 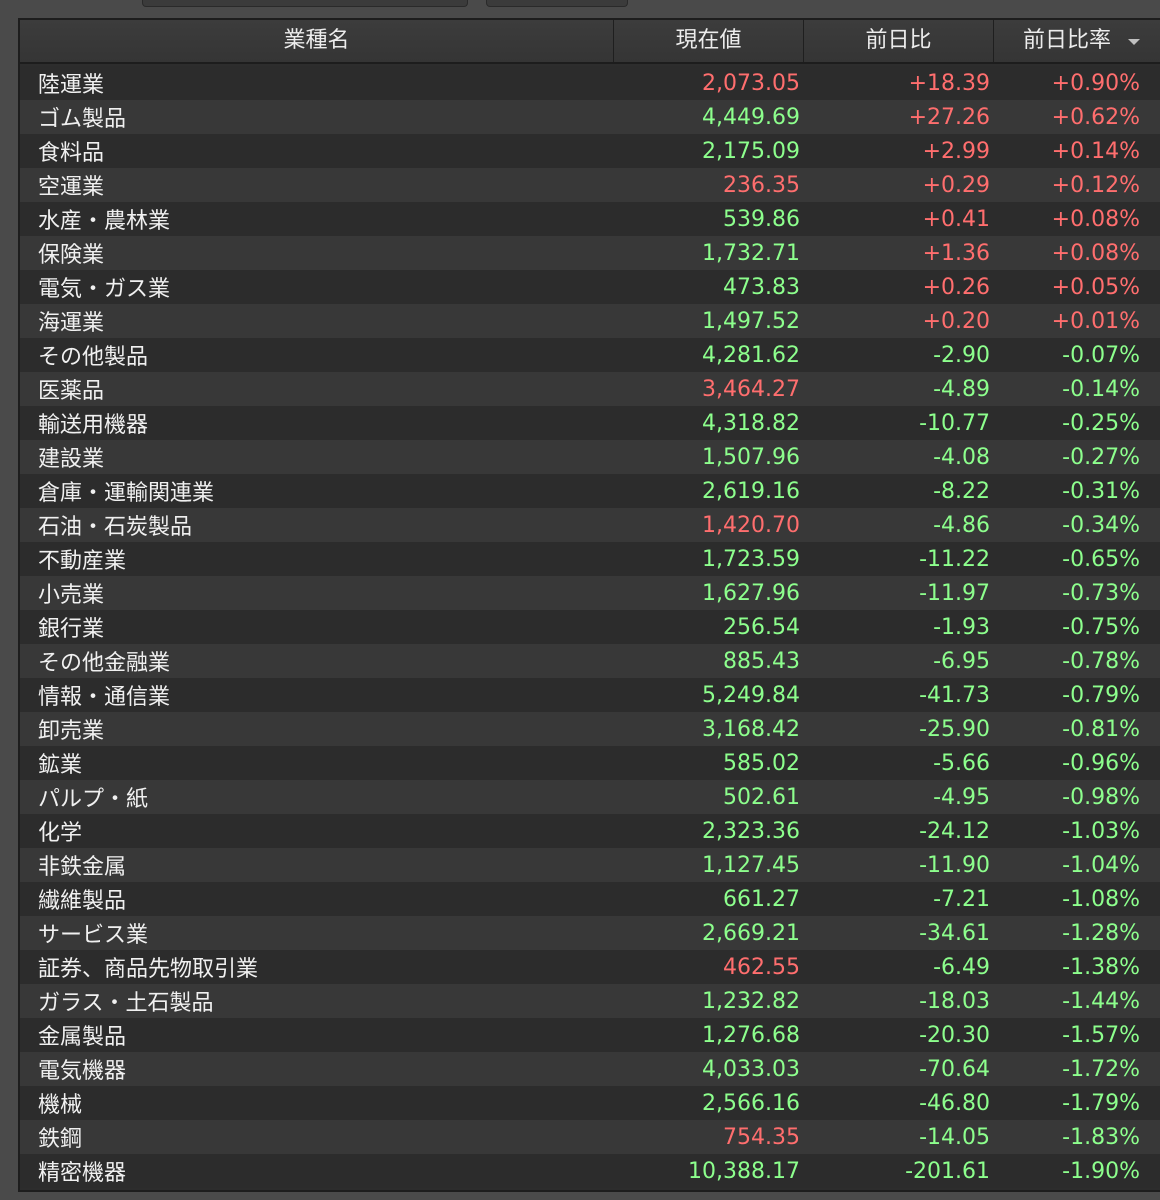 What do you see at coordinates (751, 83) in the screenshot?
I see `current-price: 2,073.05` at bounding box center [751, 83].